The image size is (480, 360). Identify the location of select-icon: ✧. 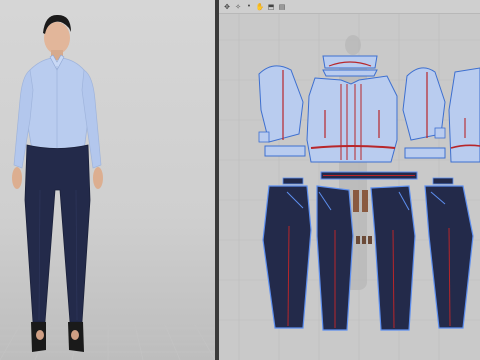
(238, 7).